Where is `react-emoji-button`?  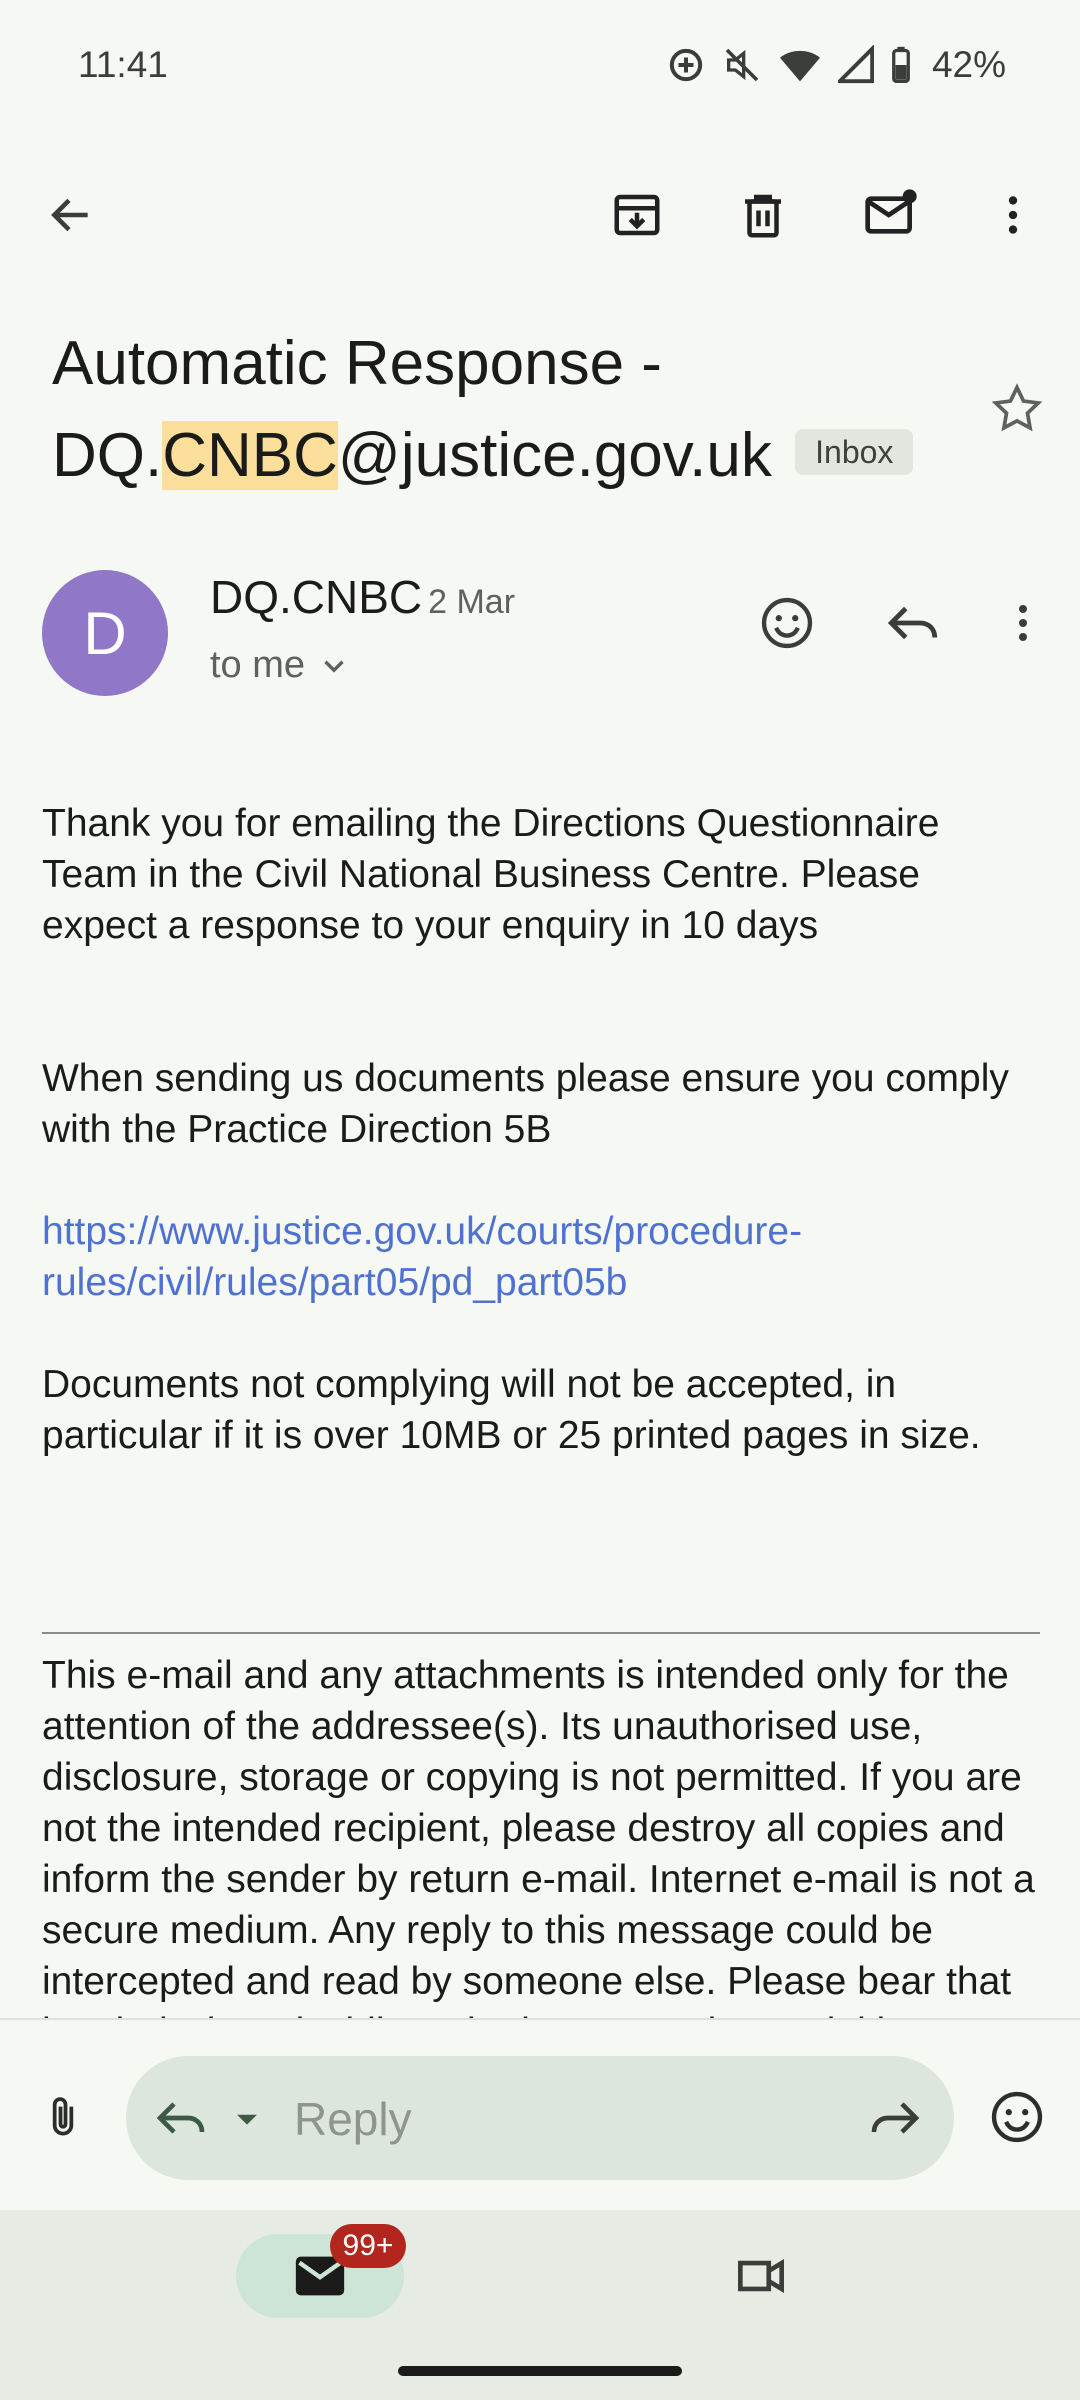 react-emoji-button is located at coordinates (787, 623).